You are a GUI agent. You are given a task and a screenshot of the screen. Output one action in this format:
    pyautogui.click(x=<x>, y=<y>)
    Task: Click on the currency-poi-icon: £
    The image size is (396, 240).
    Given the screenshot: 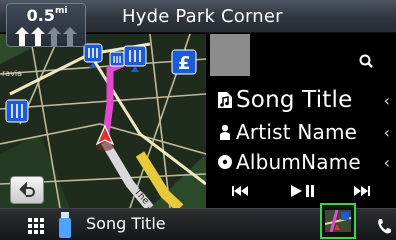 What is the action you would take?
    pyautogui.click(x=184, y=62)
    